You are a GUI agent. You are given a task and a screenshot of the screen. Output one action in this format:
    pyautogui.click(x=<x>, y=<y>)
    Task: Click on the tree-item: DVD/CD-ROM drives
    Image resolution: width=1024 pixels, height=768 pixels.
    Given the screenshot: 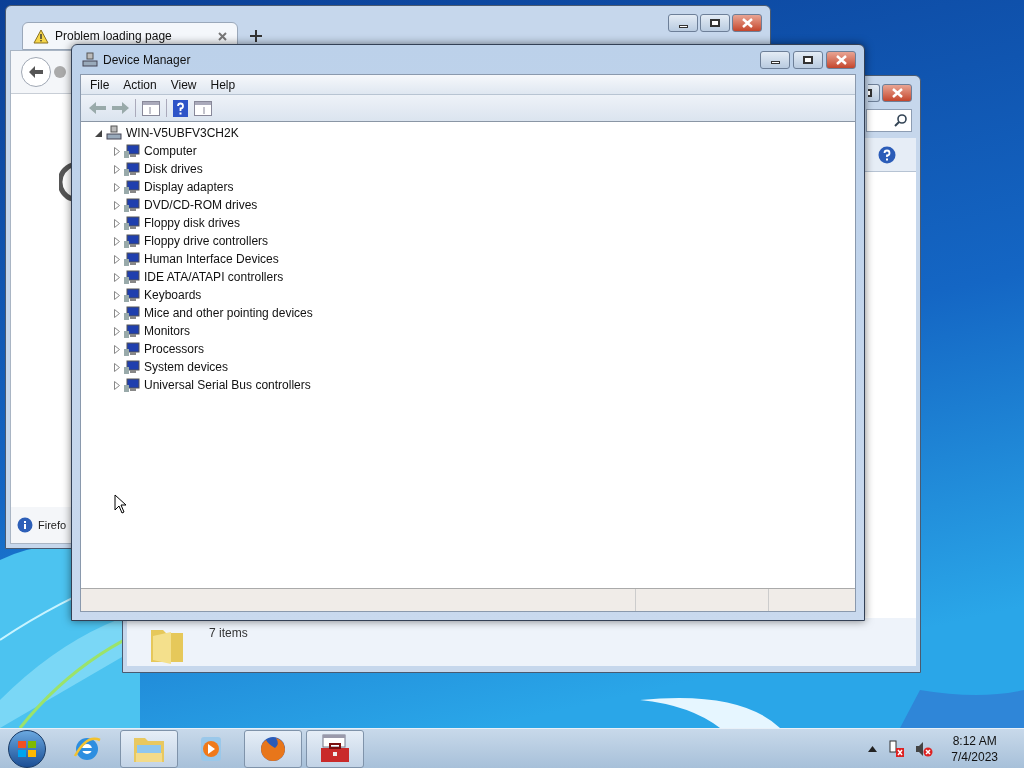 What is the action you would take?
    pyautogui.click(x=201, y=205)
    